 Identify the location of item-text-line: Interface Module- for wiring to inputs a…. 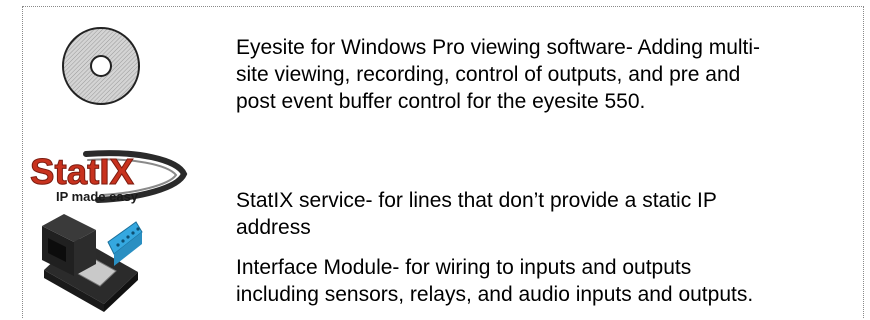
(464, 267).